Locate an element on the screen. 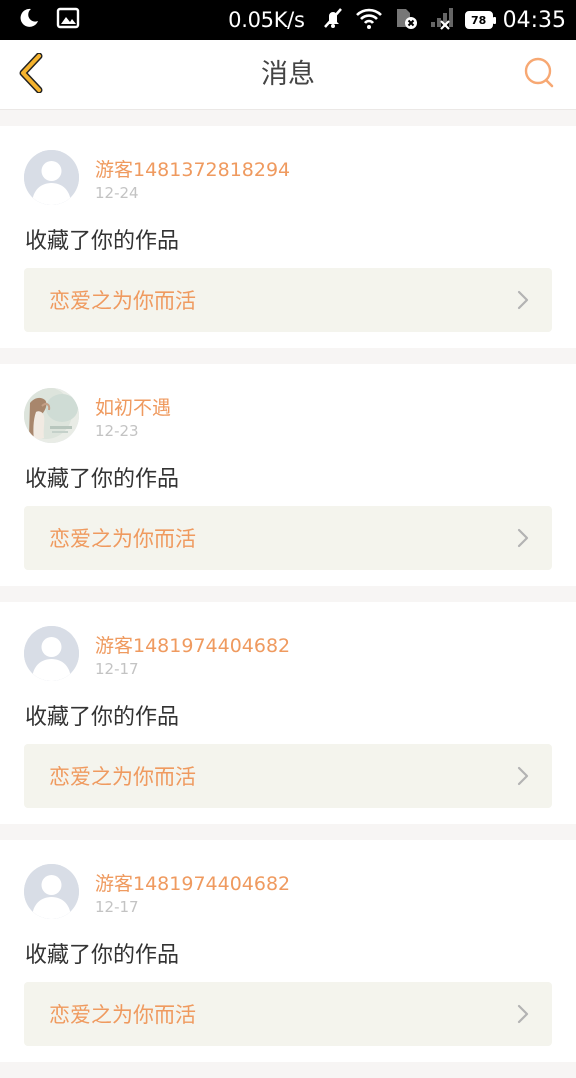 The image size is (576, 1078). search-icon is located at coordinates (539, 75).